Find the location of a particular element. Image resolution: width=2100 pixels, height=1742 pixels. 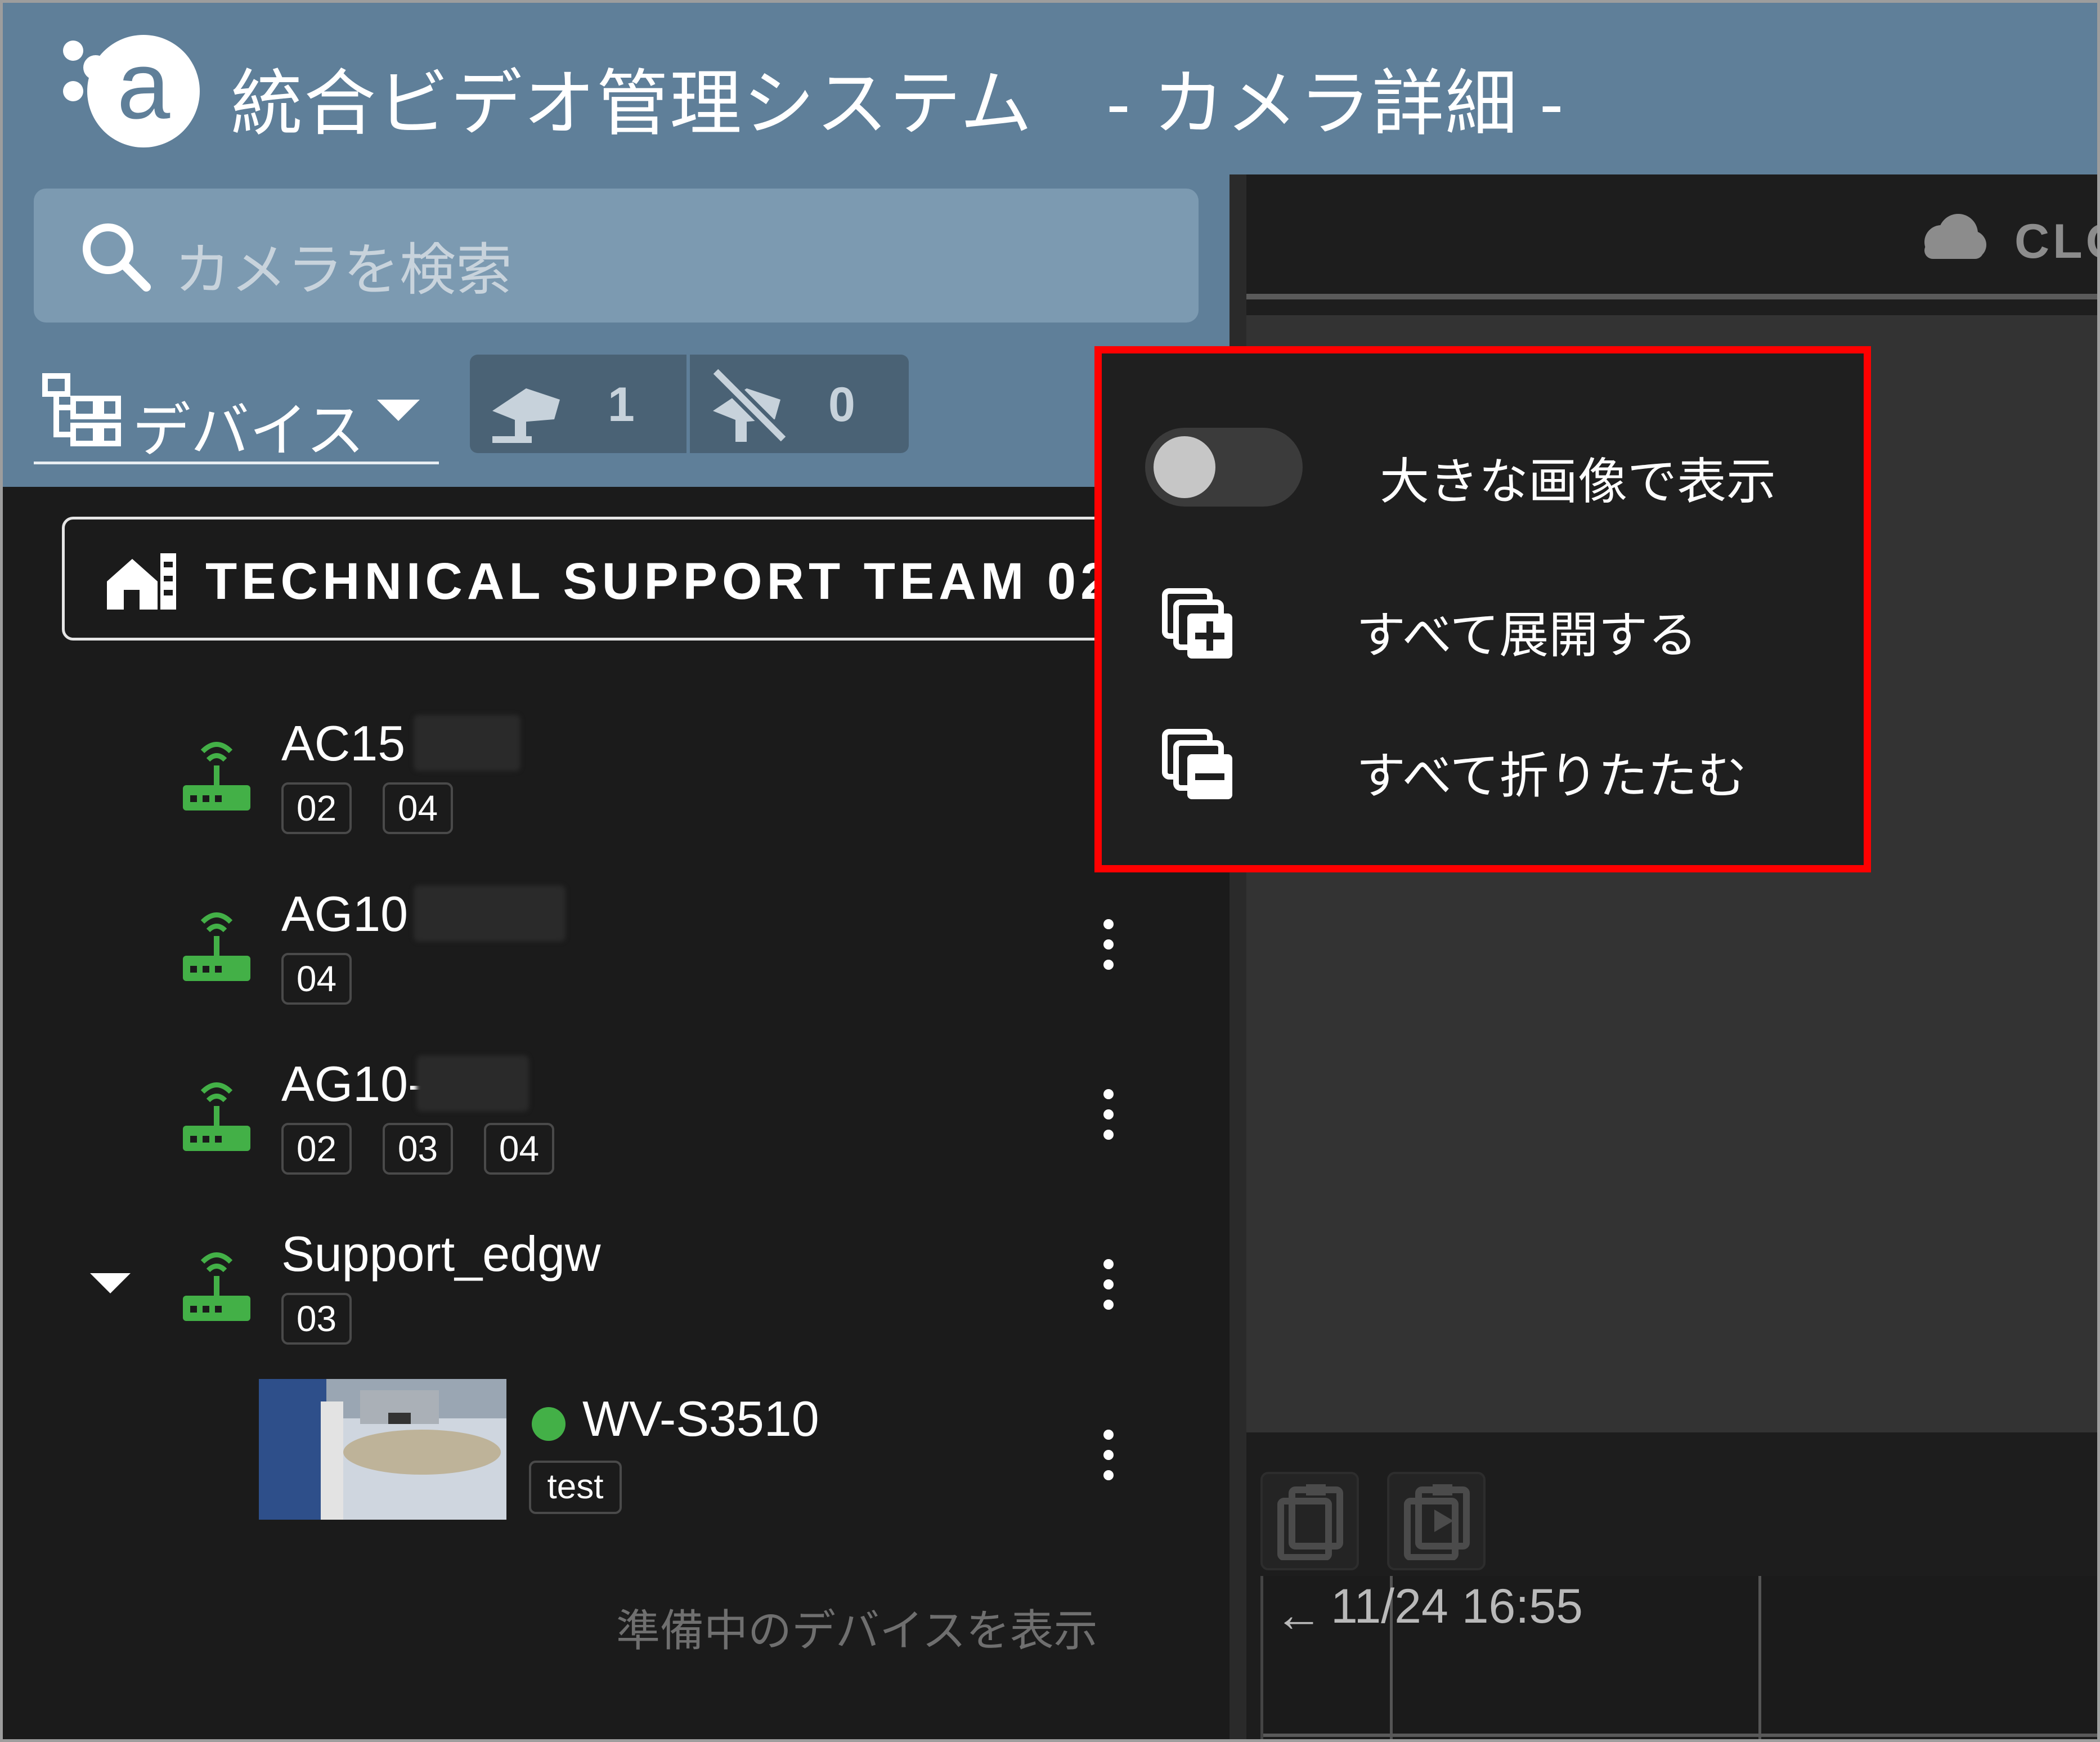

video-clip-icon is located at coordinates (1437, 1522).